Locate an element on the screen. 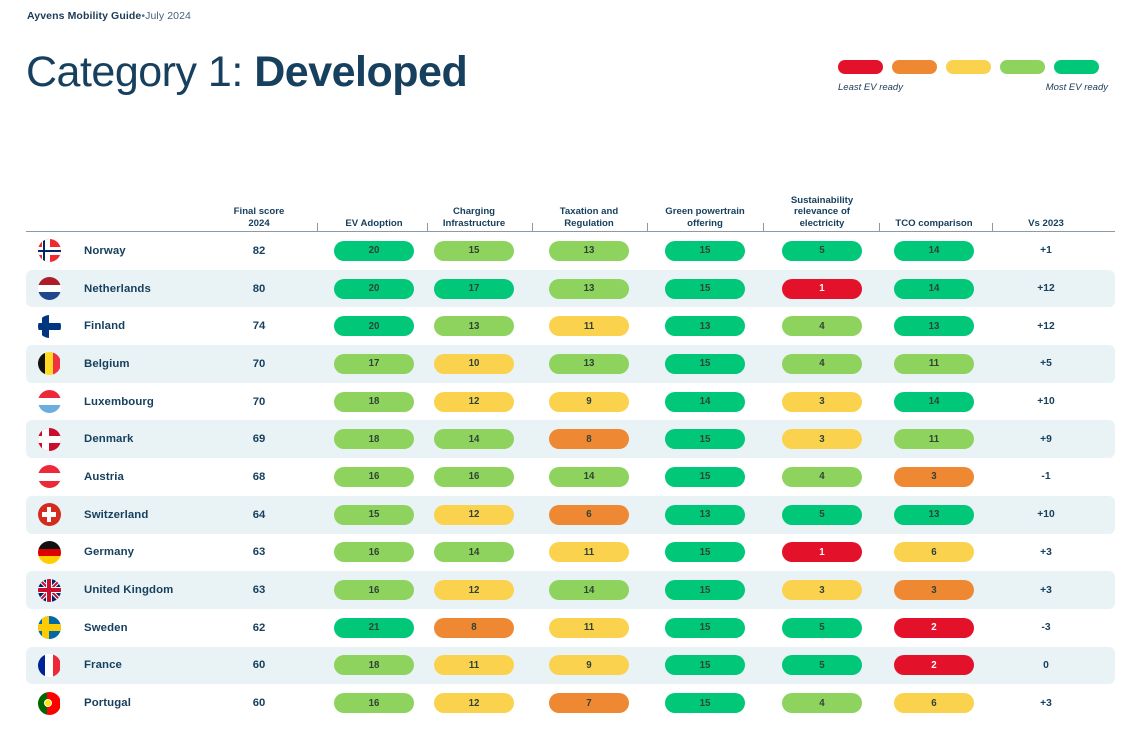 The image size is (1141, 729). score-cell-tco: 6 is located at coordinates (934, 703).